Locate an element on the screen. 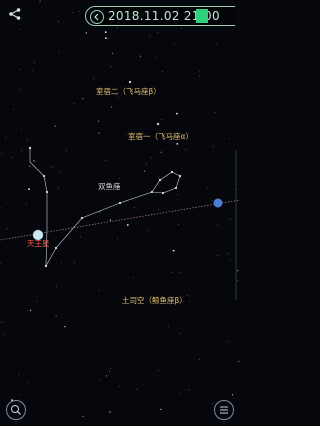  search-button is located at coordinates (16, 410).